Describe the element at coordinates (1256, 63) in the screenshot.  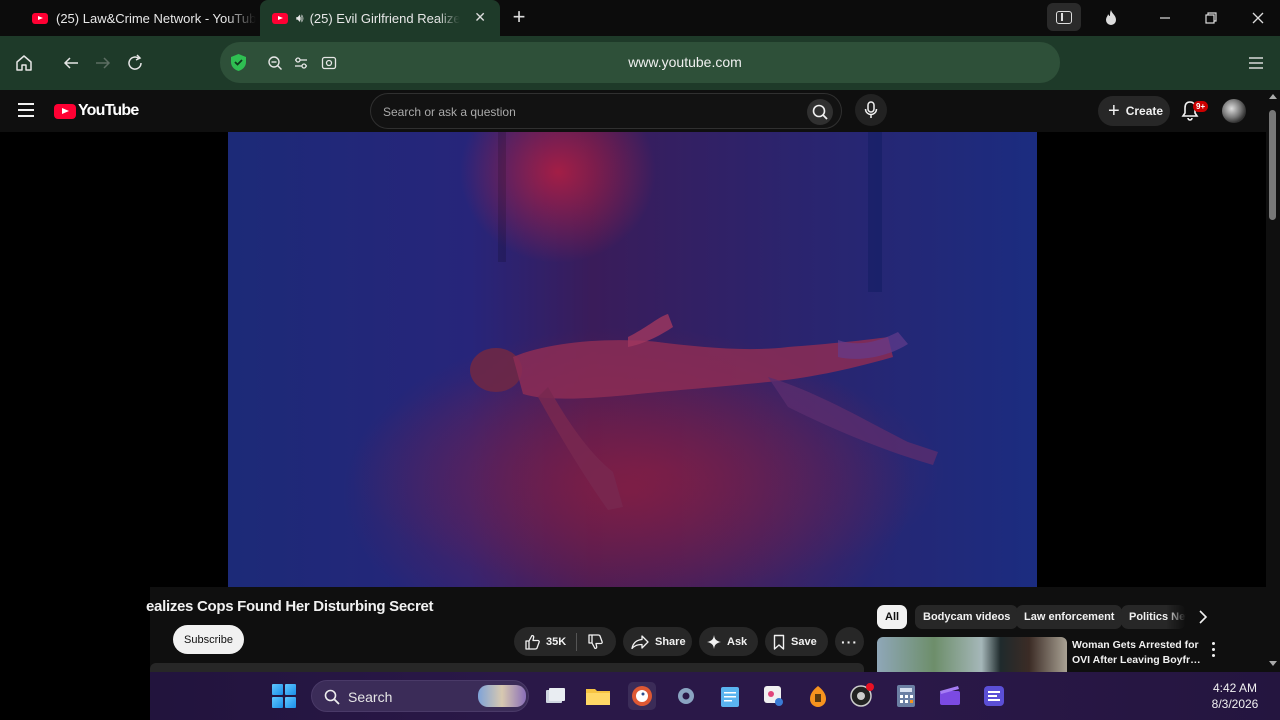
I see `browser-menu-icon` at that location.